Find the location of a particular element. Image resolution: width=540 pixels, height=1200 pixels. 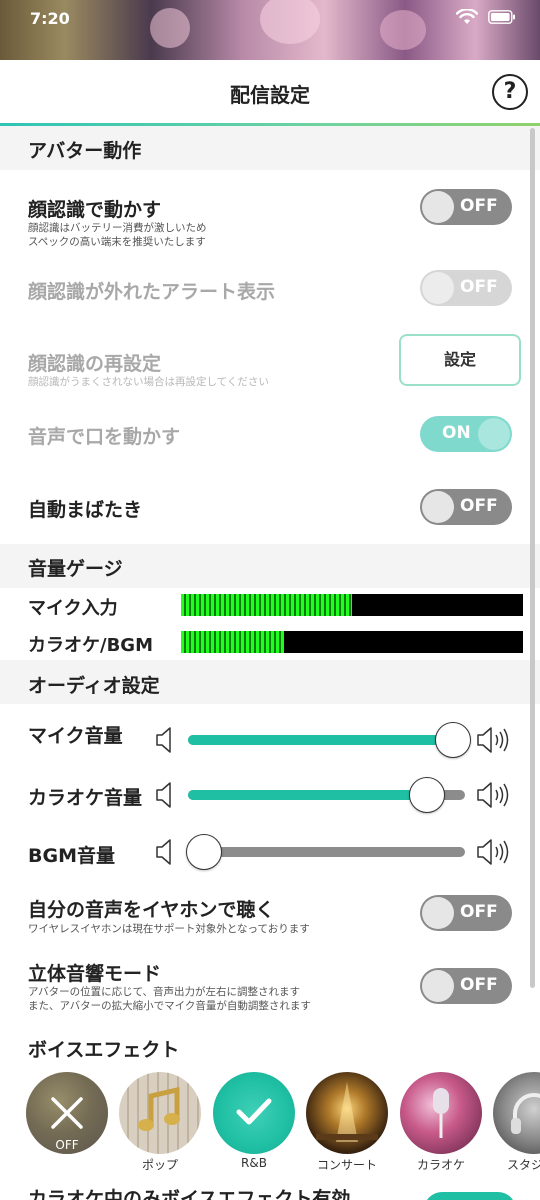

effect-karaoke: カラオケ is located at coordinates (441, 1122).